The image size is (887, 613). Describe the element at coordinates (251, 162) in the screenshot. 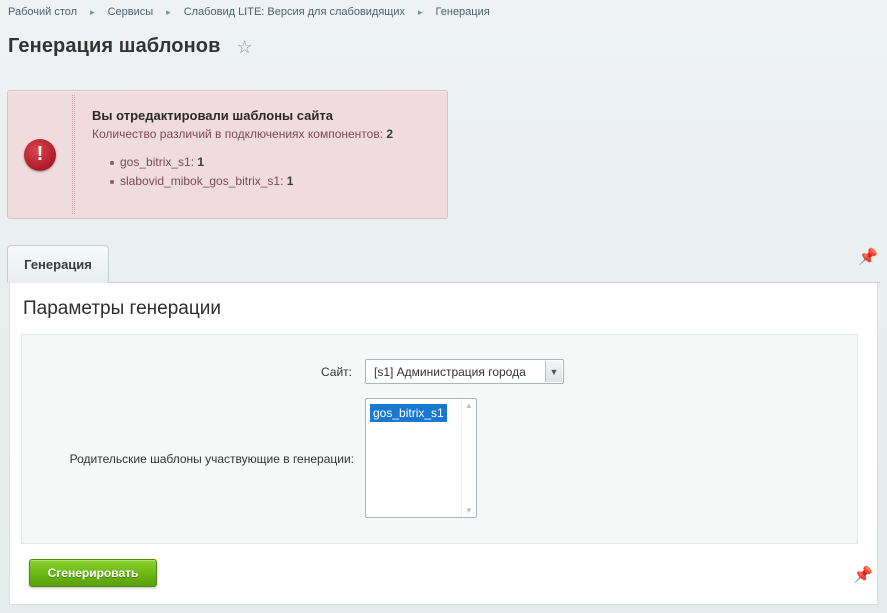

I see `list-item: gos_bitrix_s1: 1` at that location.